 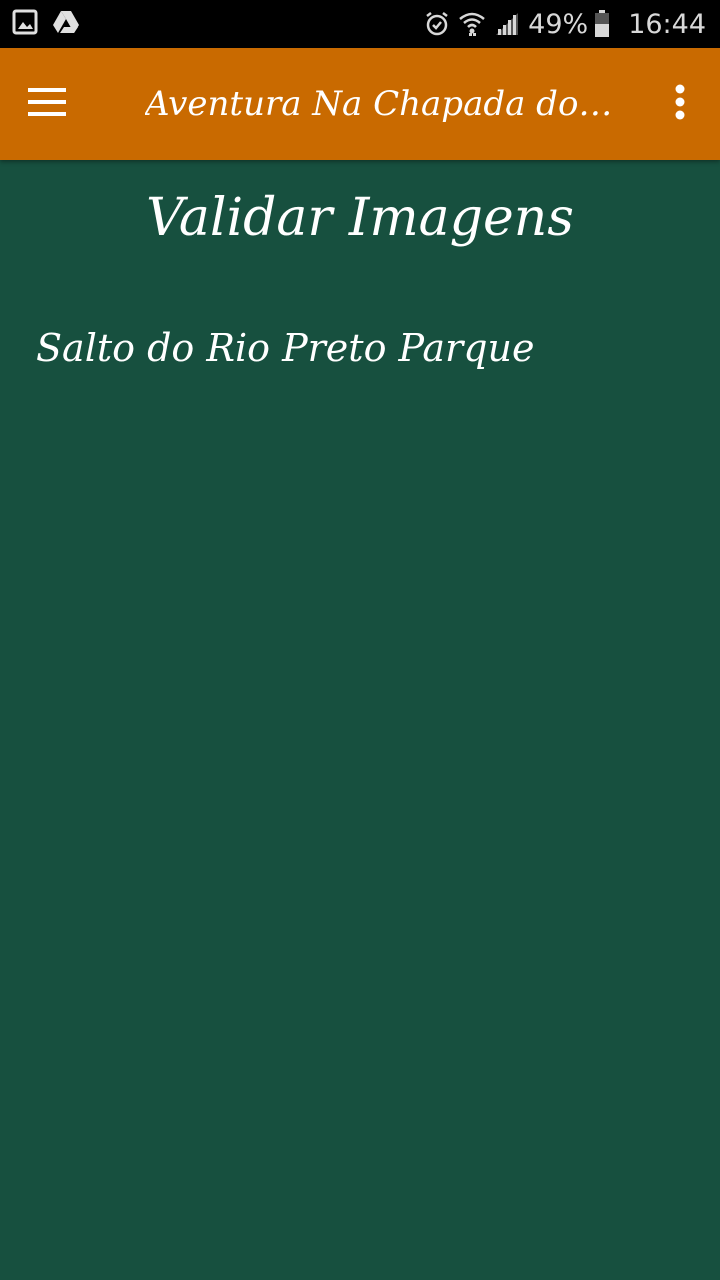 I want to click on wifi-icon, so click(x=472, y=24).